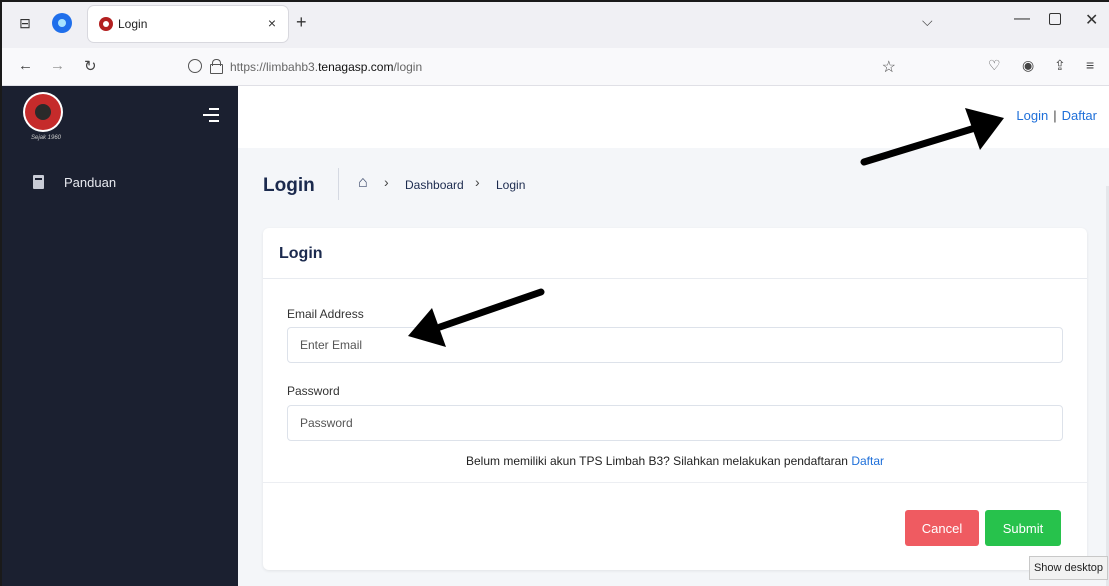 The height and width of the screenshot is (586, 1109). Describe the element at coordinates (434, 185) in the screenshot. I see `breadcrumb-dashboard: Dashboard` at that location.